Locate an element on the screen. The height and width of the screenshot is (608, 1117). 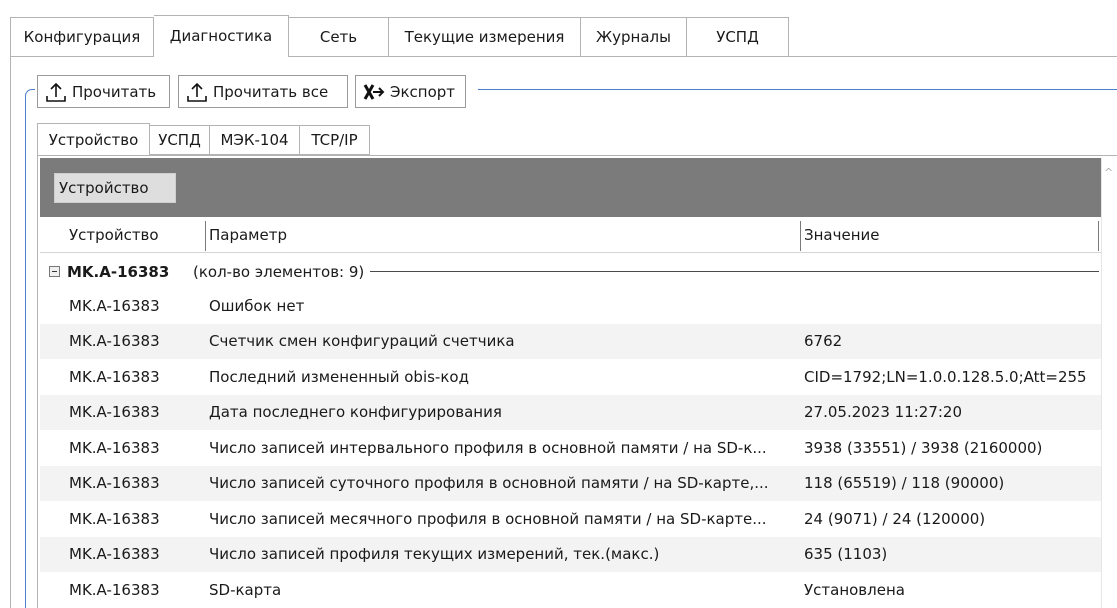
export-button: Экспорт is located at coordinates (410, 91).